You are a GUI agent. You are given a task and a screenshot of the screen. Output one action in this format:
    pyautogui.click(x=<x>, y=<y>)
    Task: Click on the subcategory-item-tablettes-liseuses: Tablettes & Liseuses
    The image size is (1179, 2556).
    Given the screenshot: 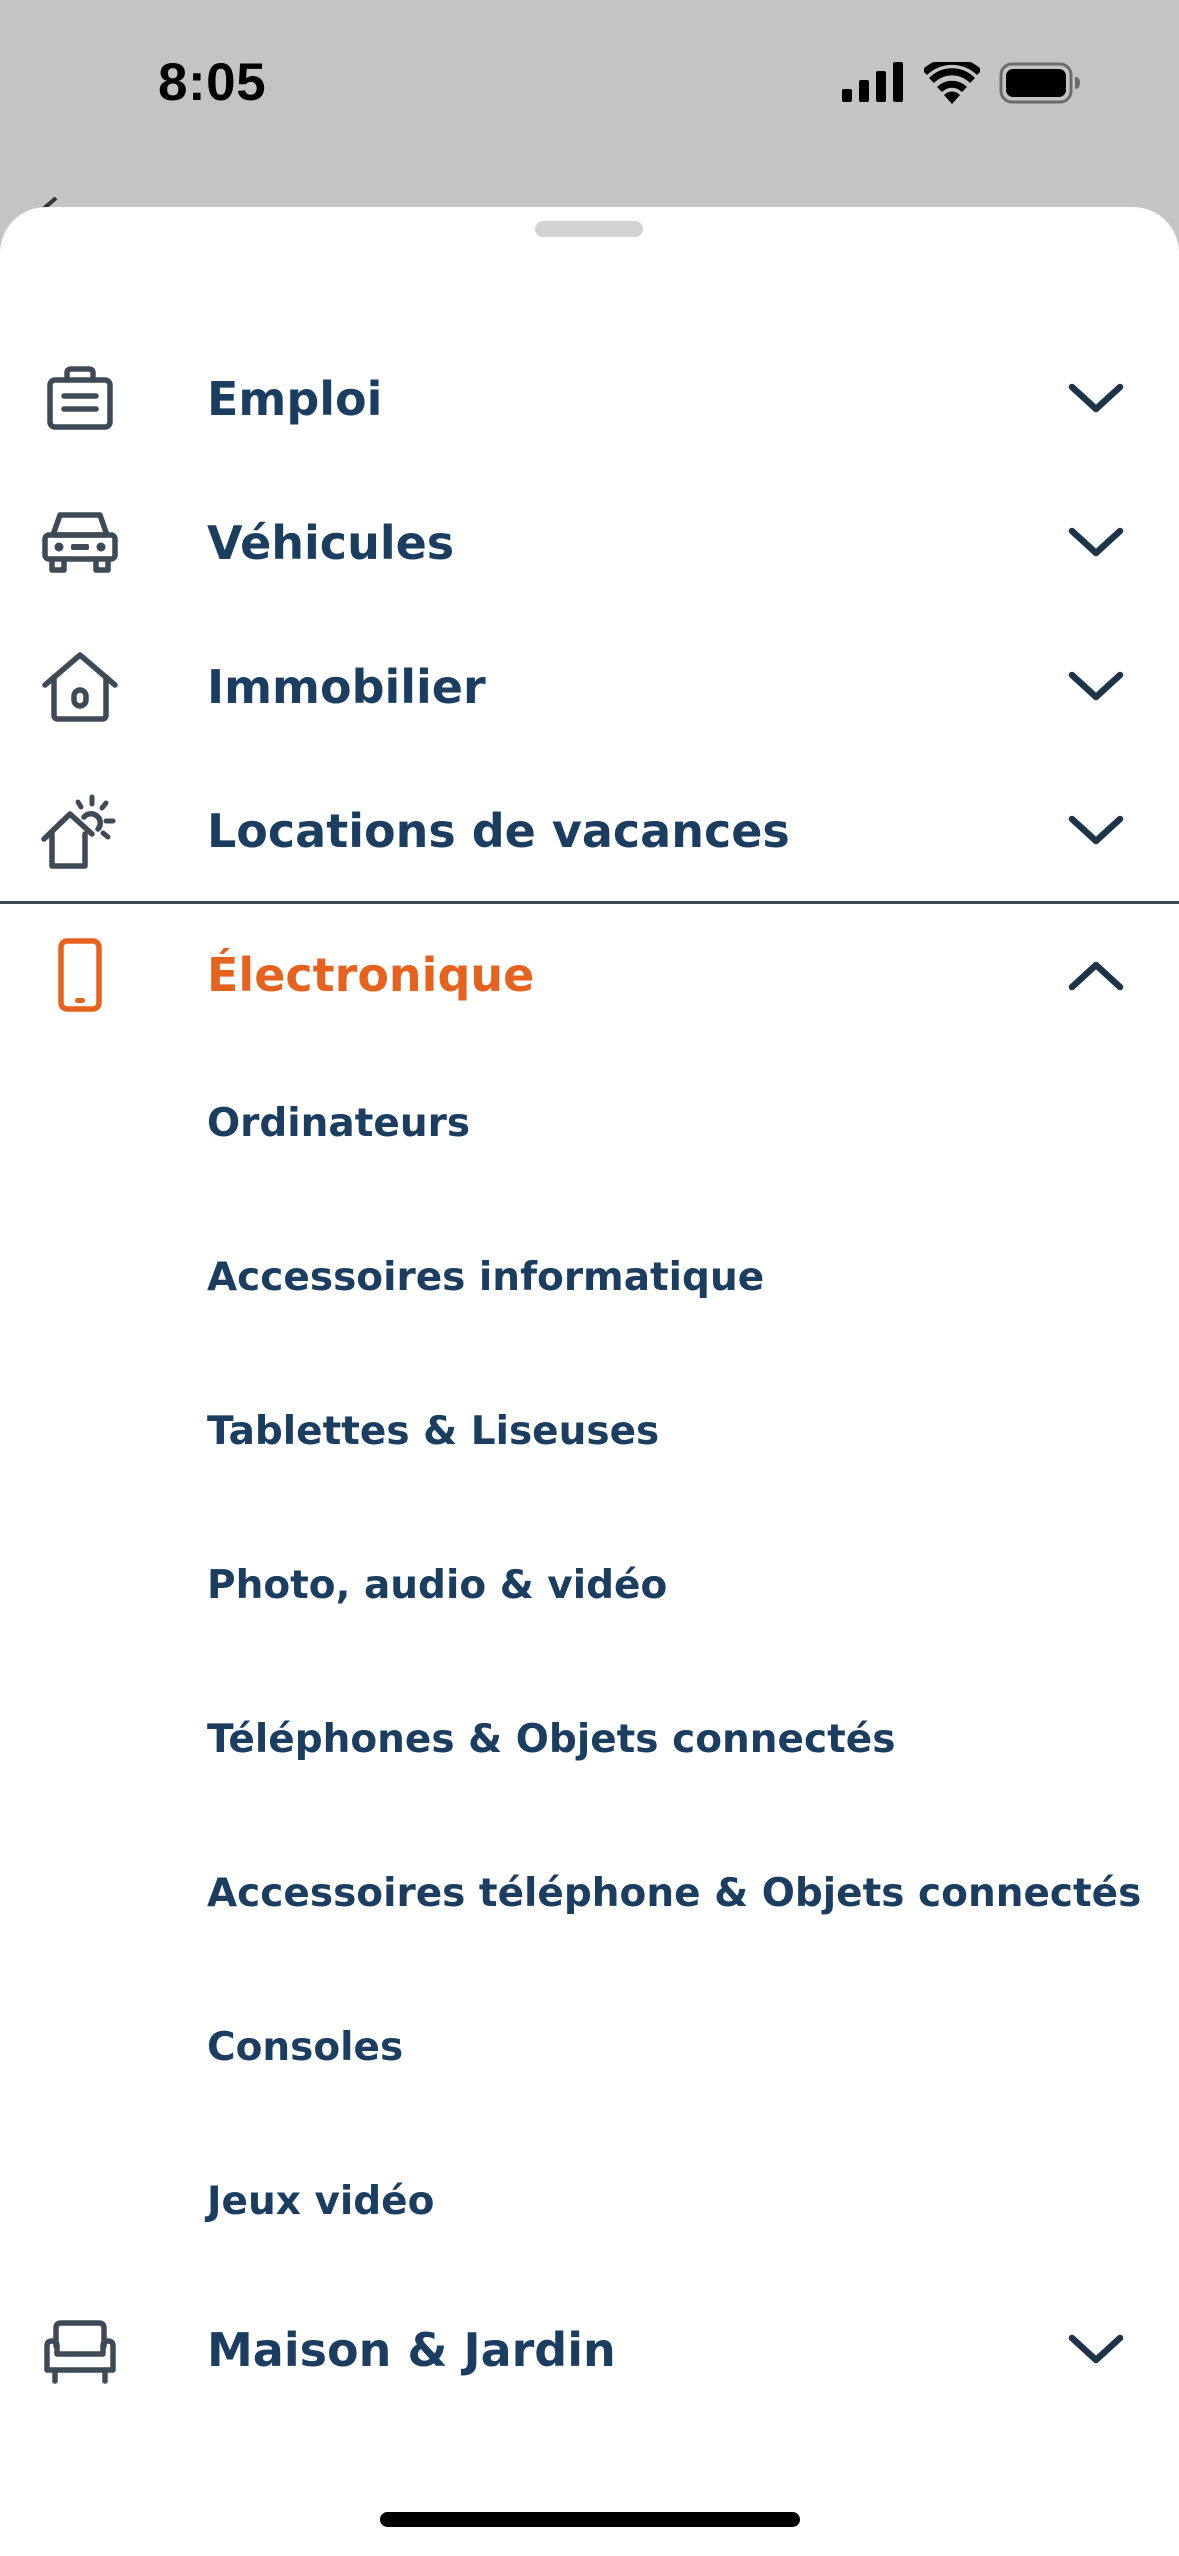 What is the action you would take?
    pyautogui.click(x=589, y=1432)
    